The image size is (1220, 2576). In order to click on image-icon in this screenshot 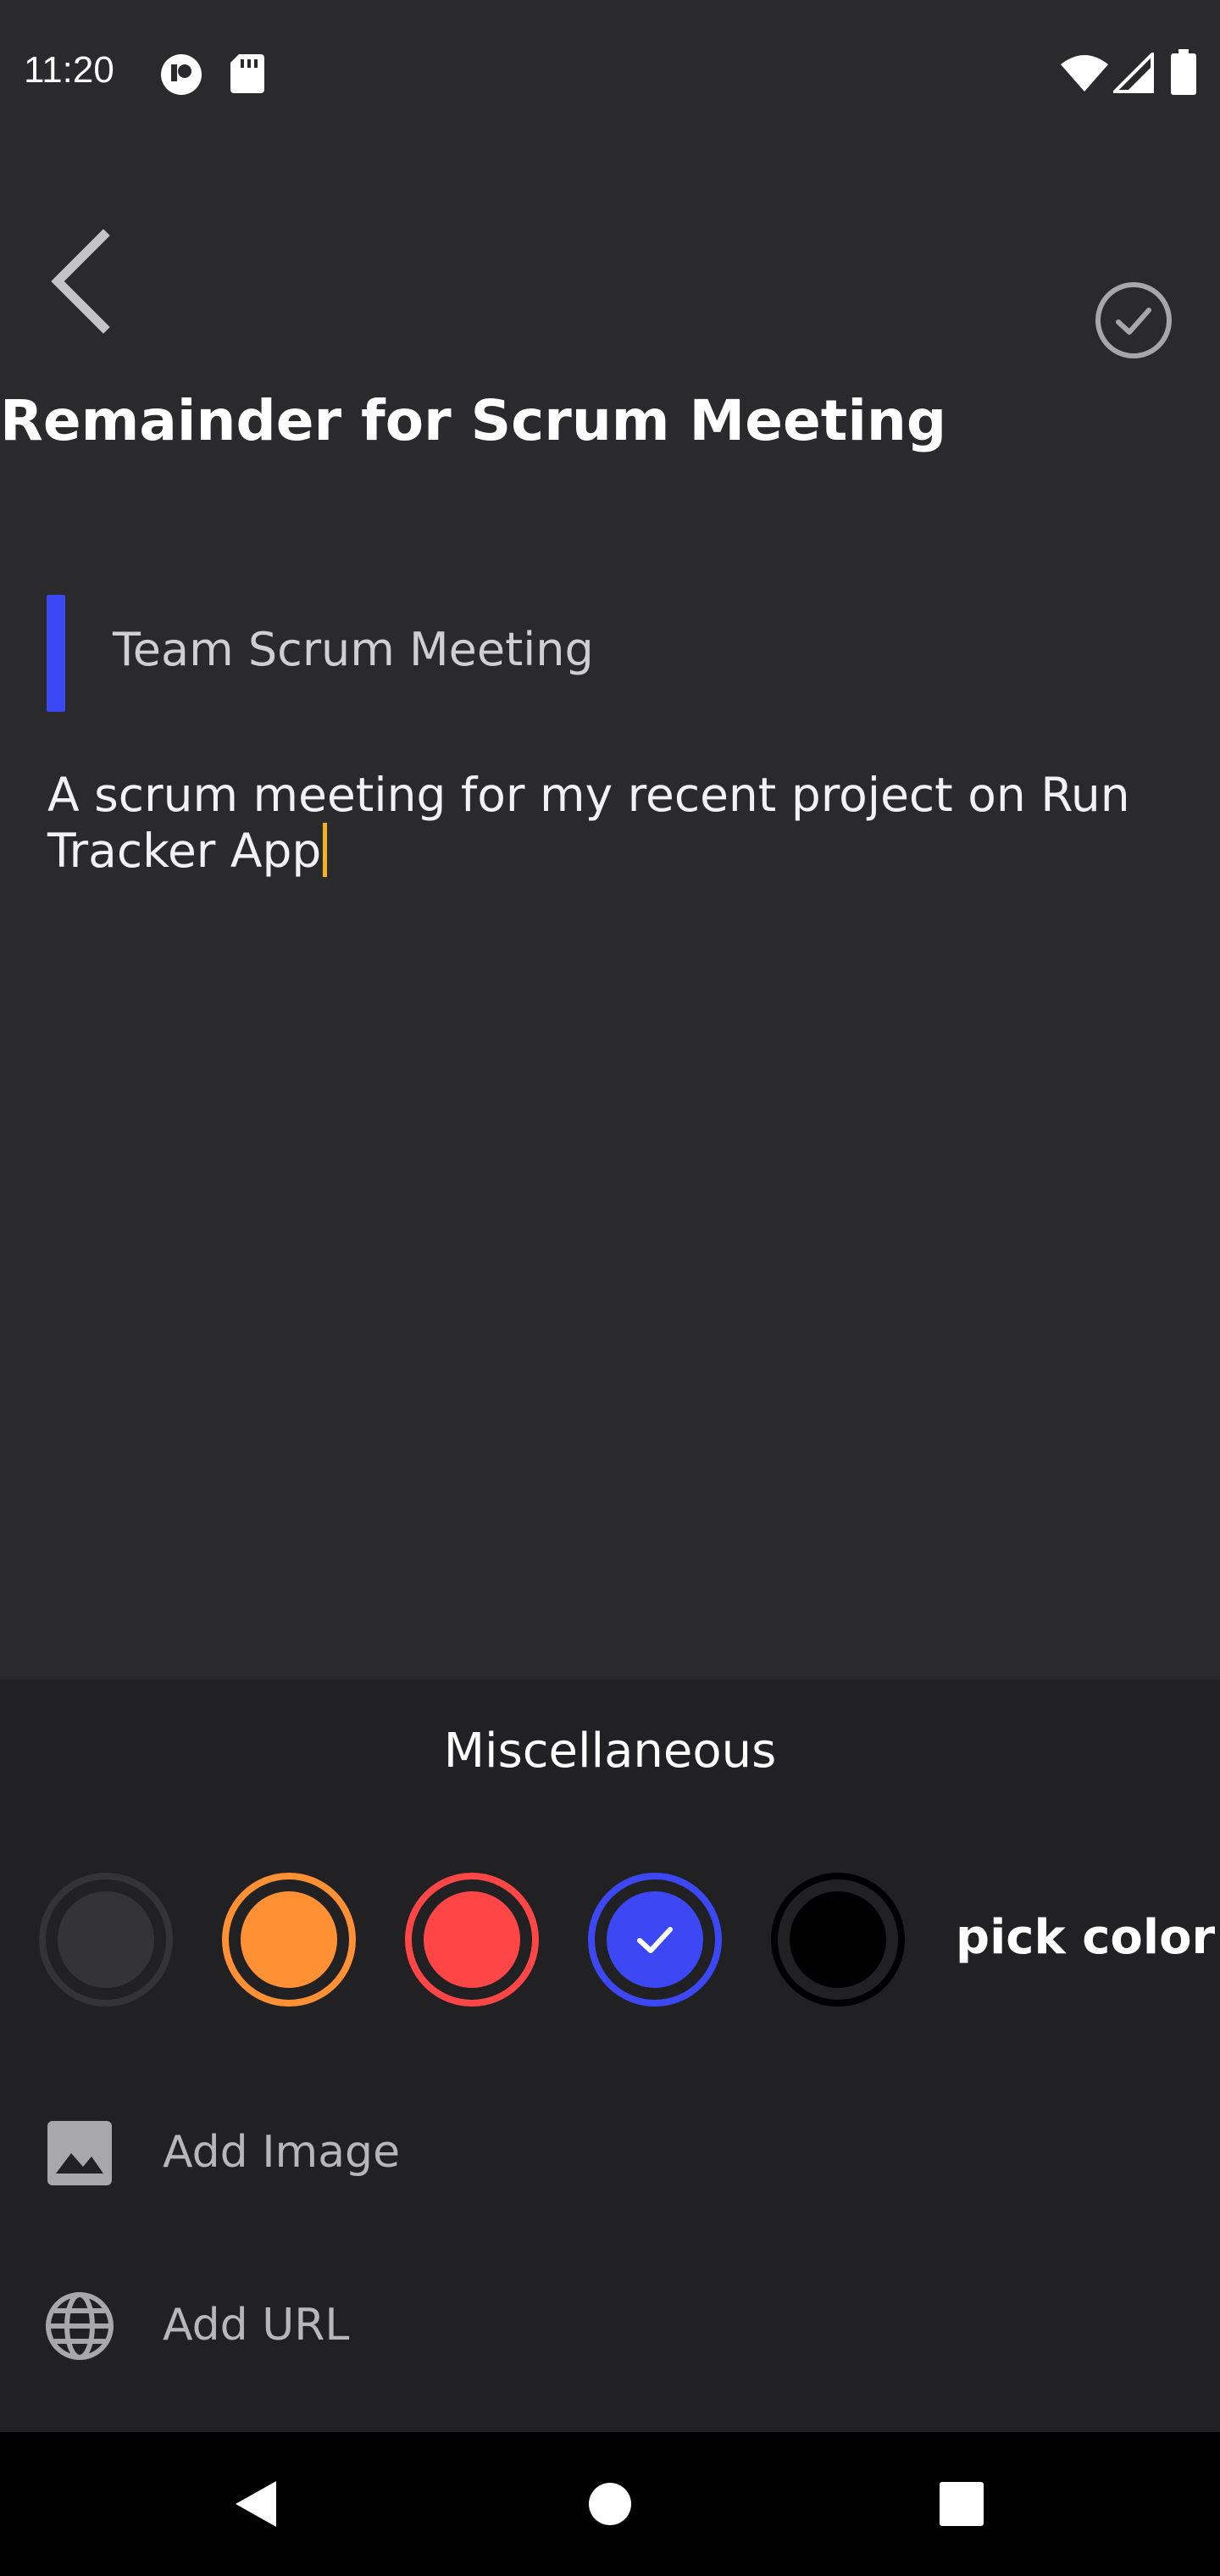, I will do `click(79, 2153)`.